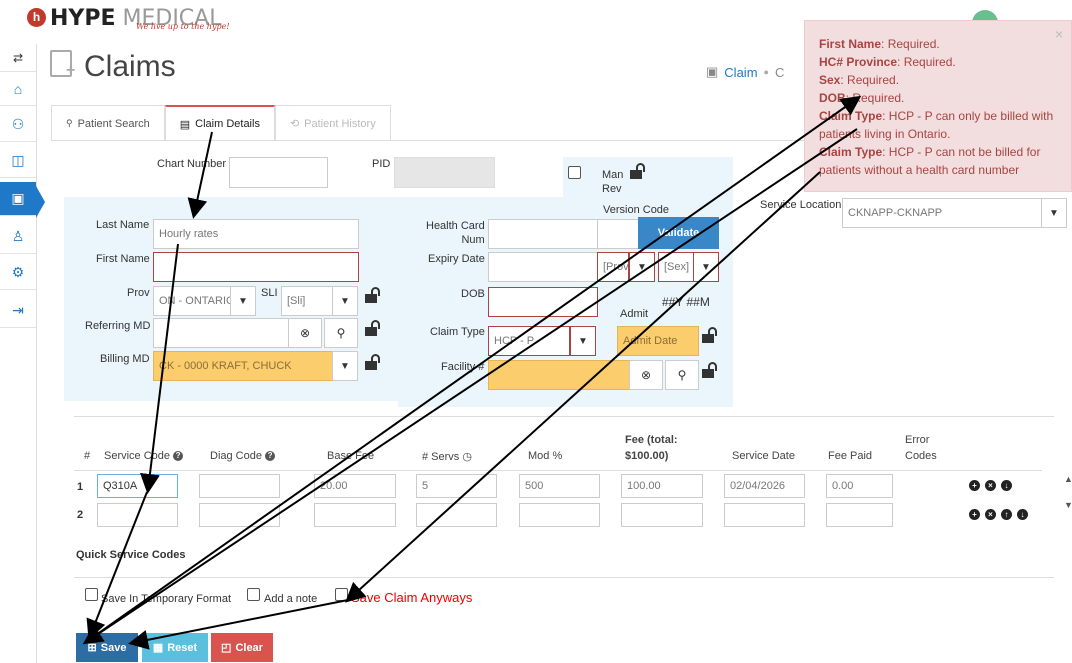 The image size is (1072, 663). I want to click on fee-input, so click(662, 515).